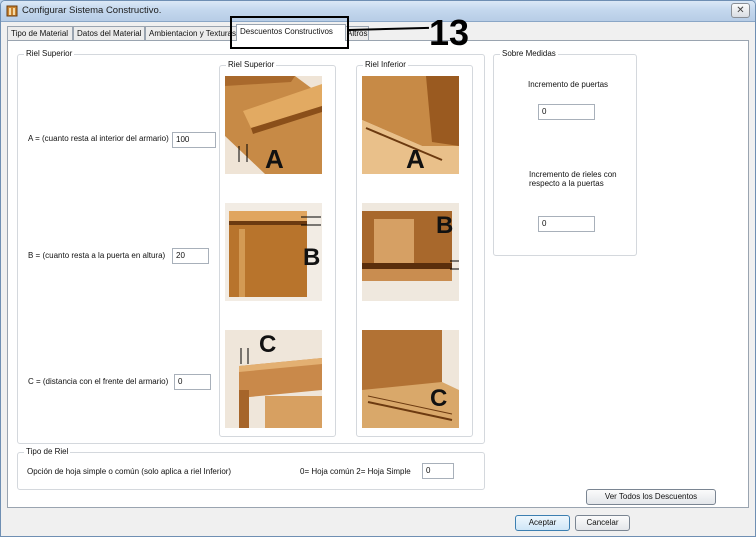 The height and width of the screenshot is (537, 756). I want to click on riel-inferior-letter-b: B, so click(444, 225).